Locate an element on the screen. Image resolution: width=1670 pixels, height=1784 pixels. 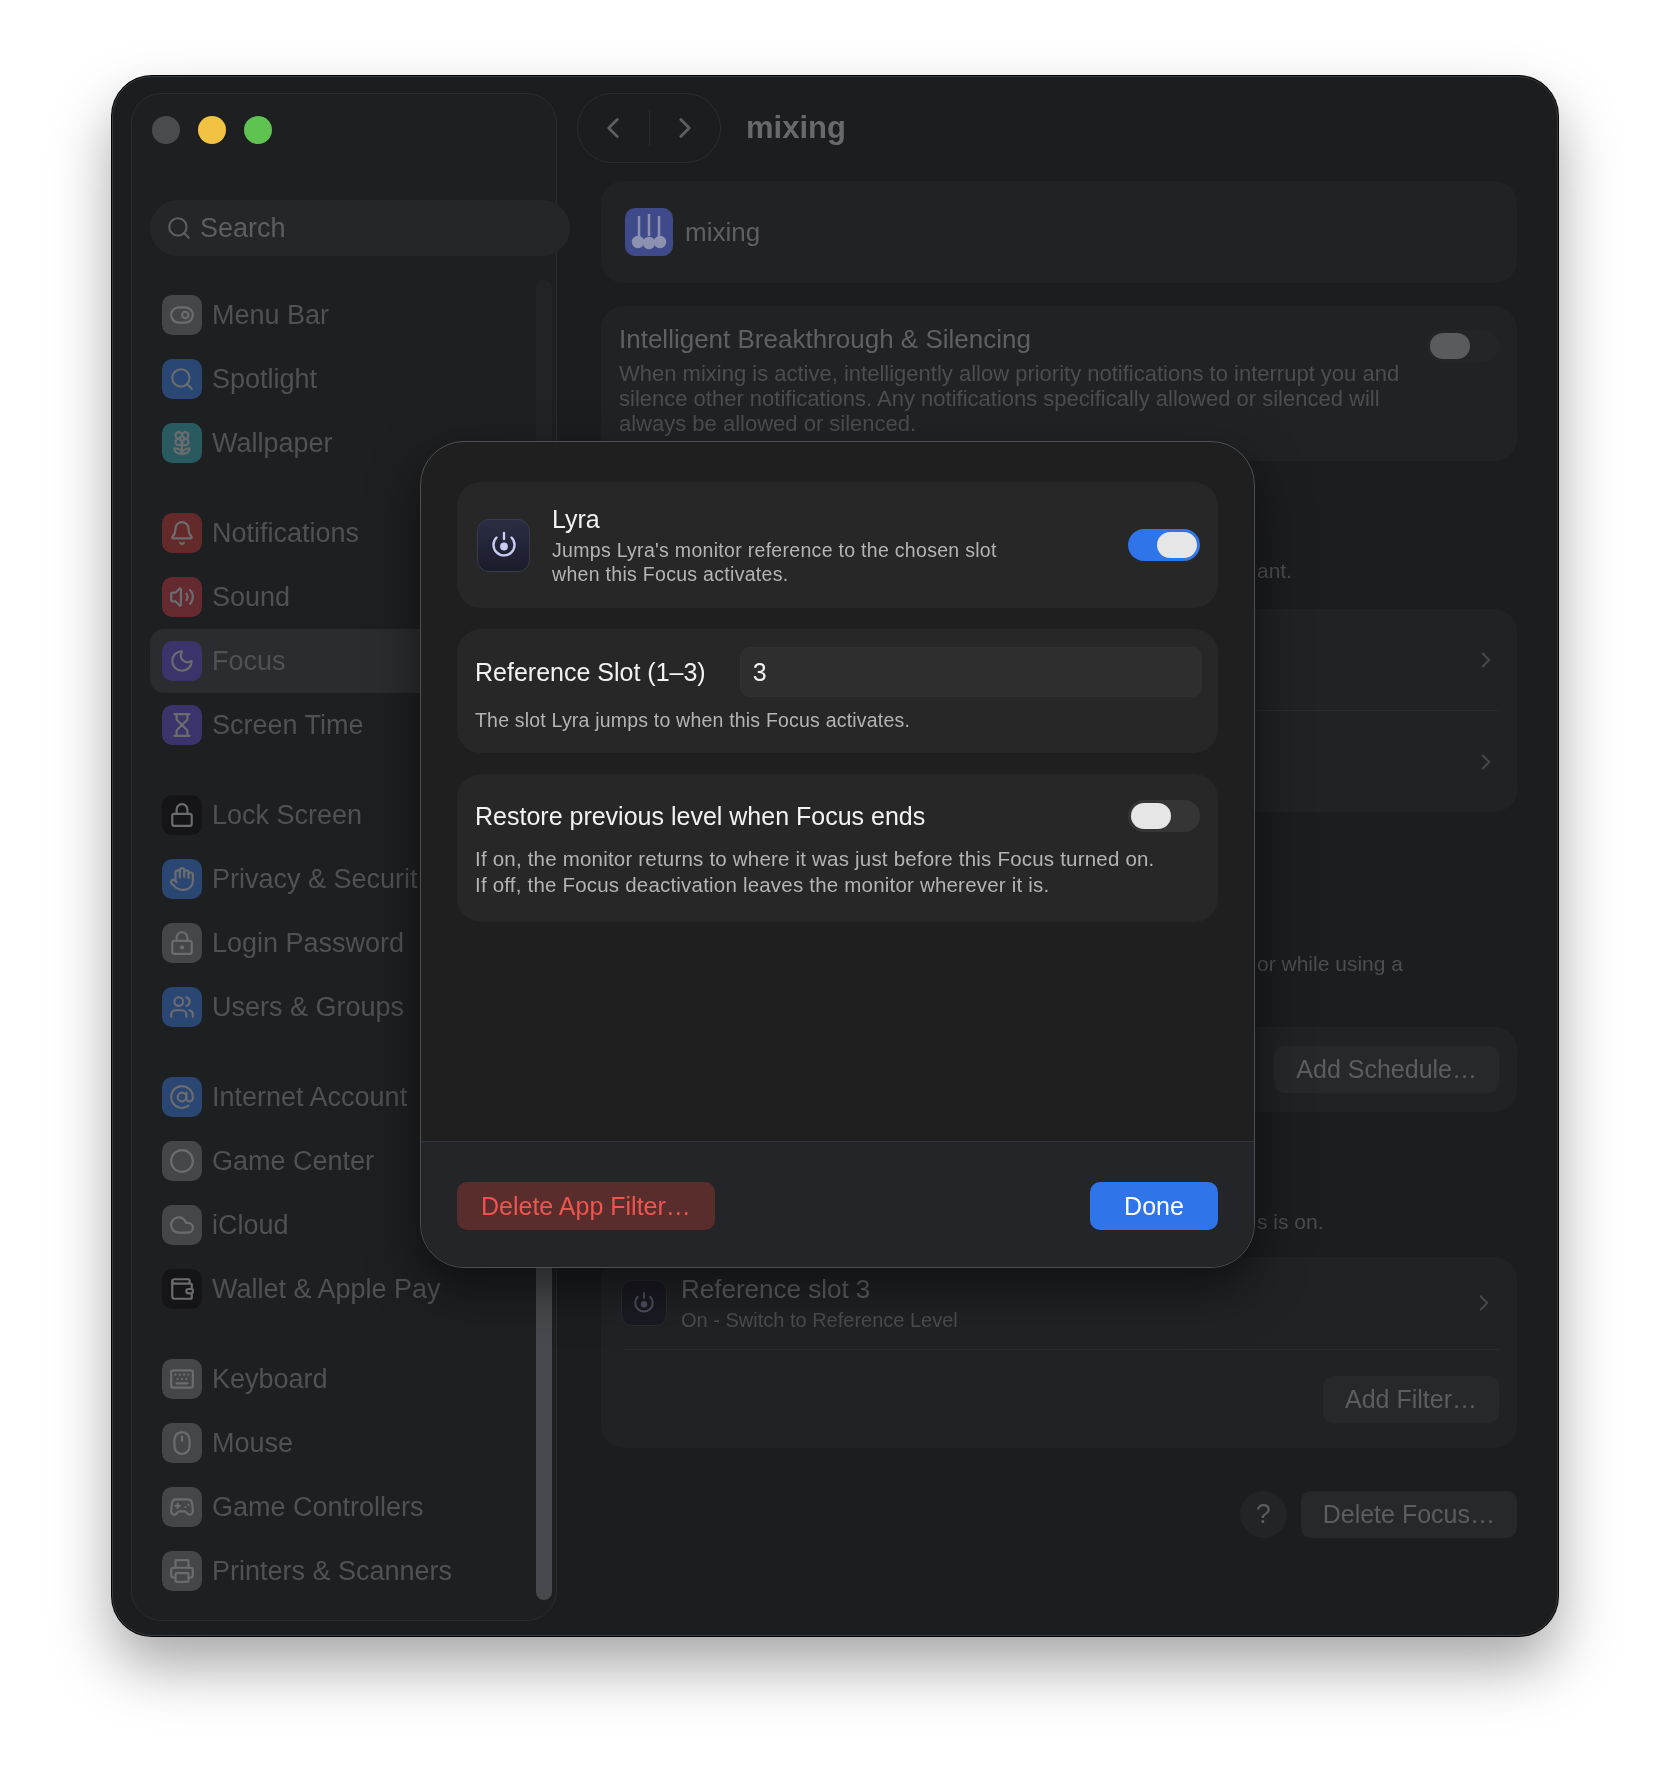
close-button is located at coordinates (166, 130).